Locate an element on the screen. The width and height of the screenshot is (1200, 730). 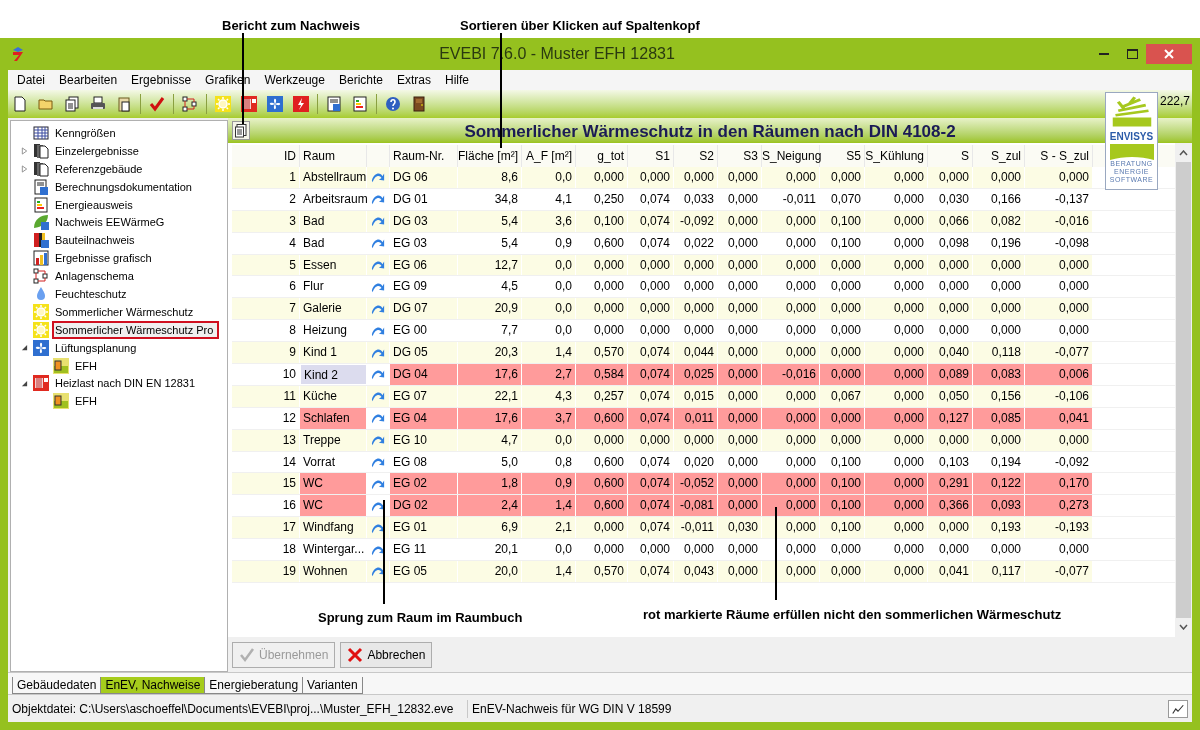
callout-text: Sortieren über Klicken auf Spaltenkopf is located at coordinates (580, 26).